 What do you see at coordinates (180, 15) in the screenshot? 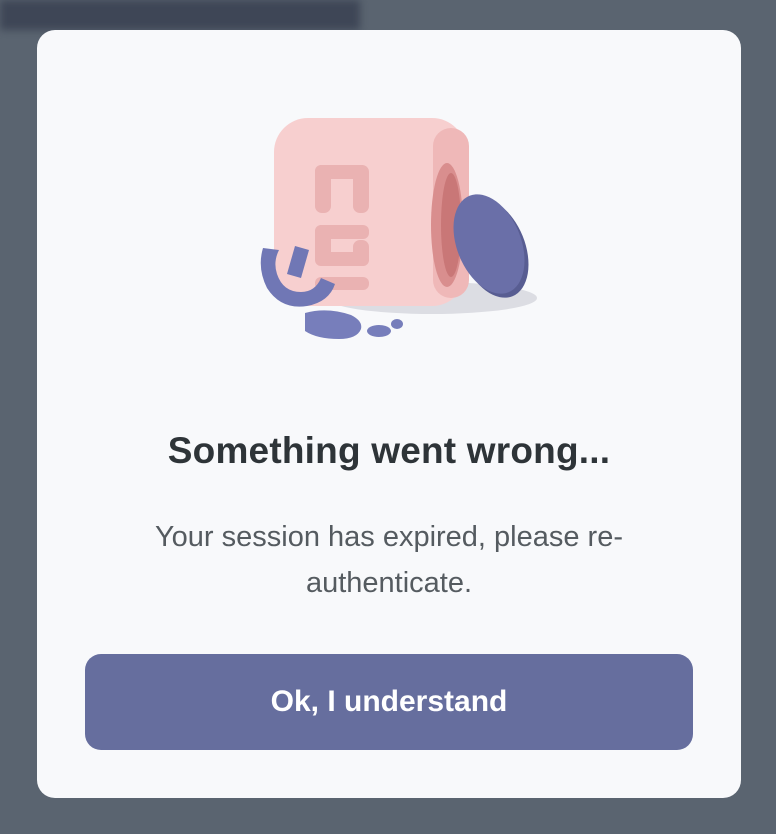
I see `backdrop-blurred-header` at bounding box center [180, 15].